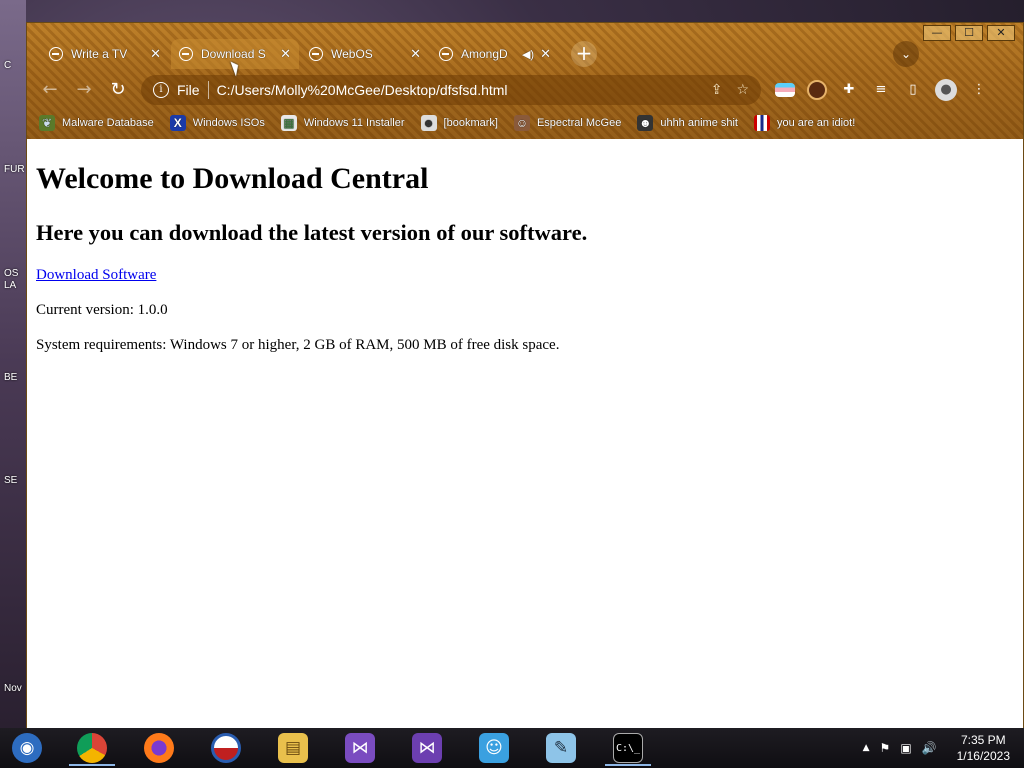 The image size is (1024, 768). I want to click on taskbar-visual-studio-installer: ⋈, so click(360, 748).